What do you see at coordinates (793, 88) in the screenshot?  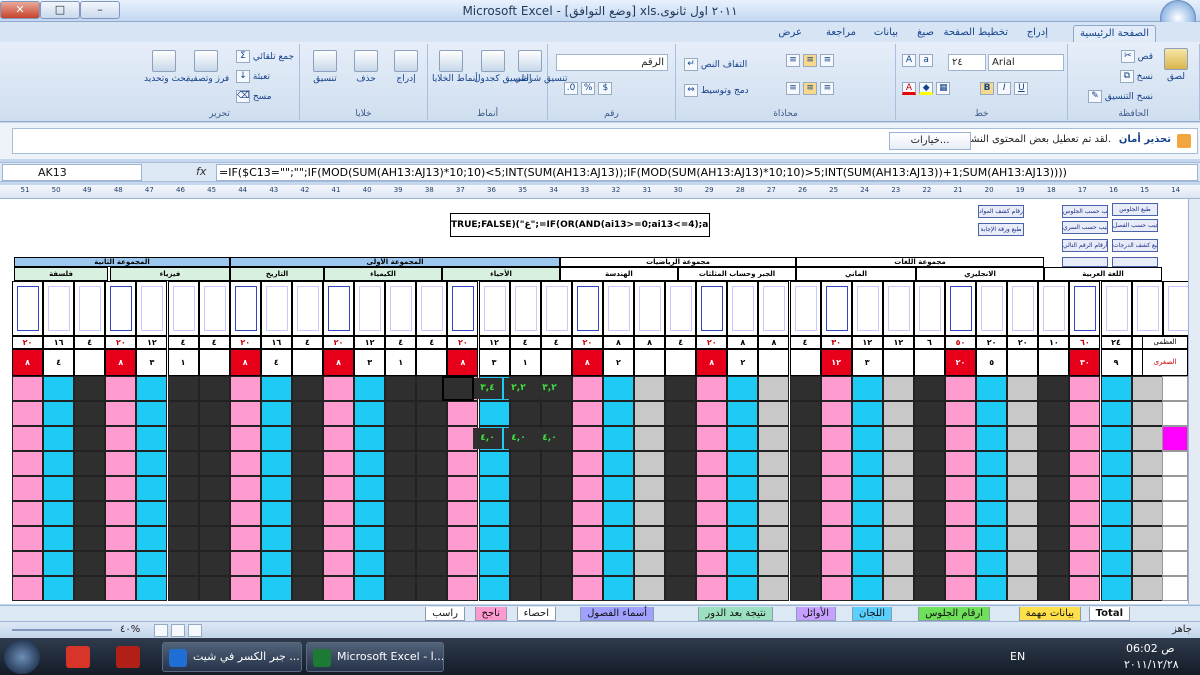 I see `align-left-icon: ≡` at bounding box center [793, 88].